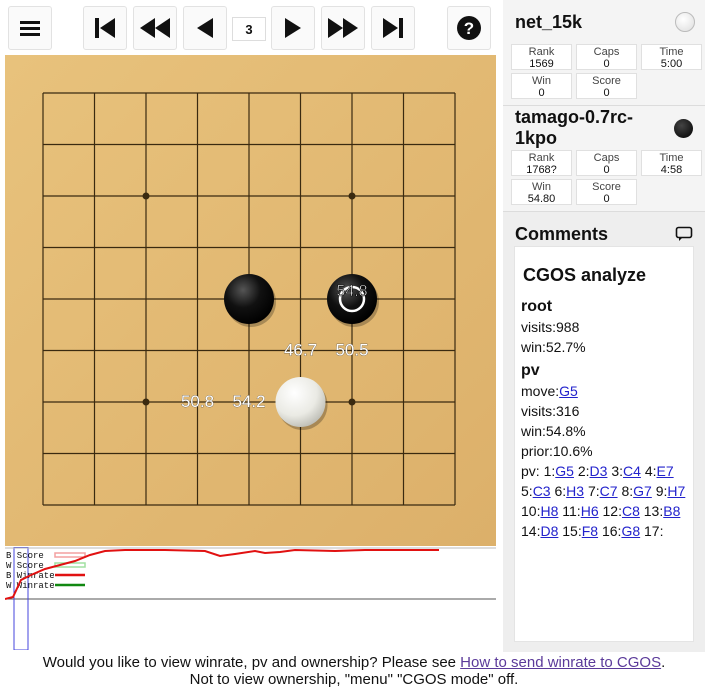  What do you see at coordinates (540, 391) in the screenshot?
I see `move-prefix: move:` at bounding box center [540, 391].